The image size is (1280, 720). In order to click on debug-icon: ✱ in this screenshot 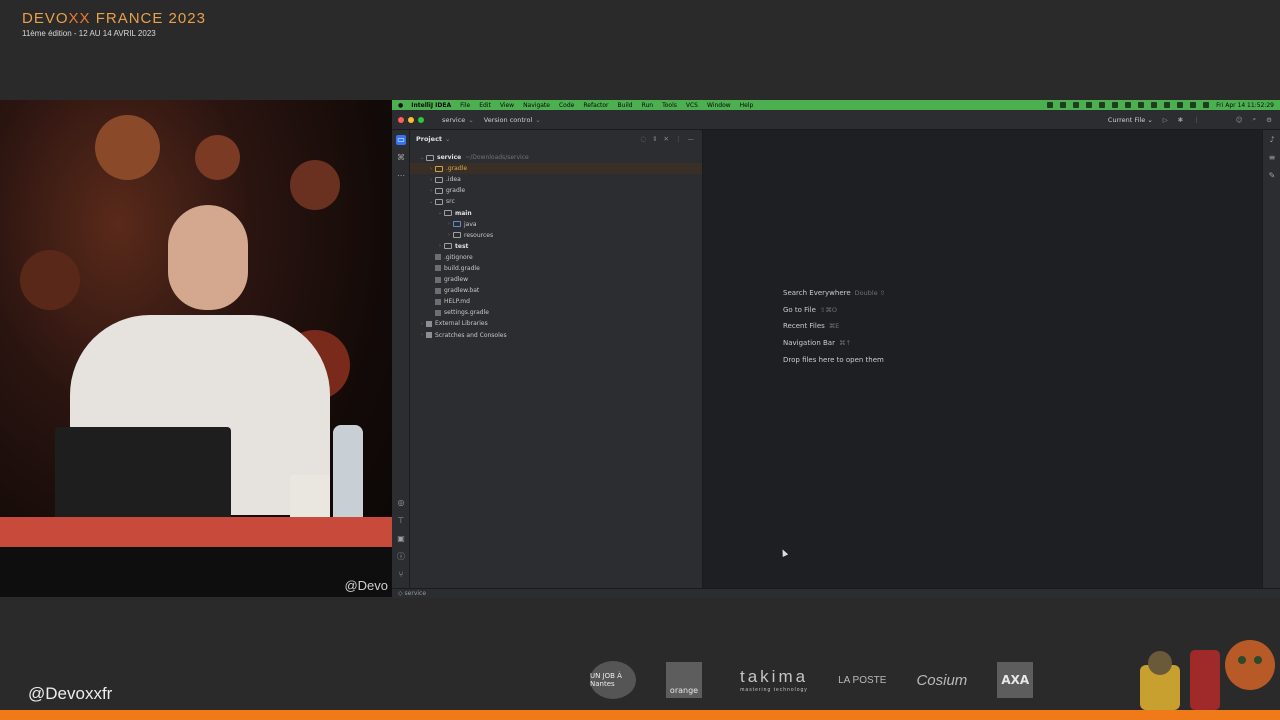, I will do `click(1180, 120)`.